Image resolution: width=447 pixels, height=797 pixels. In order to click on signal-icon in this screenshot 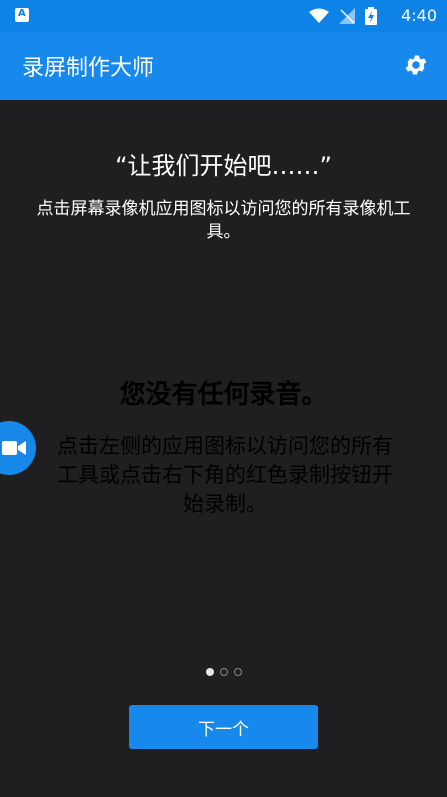, I will do `click(347, 16)`.